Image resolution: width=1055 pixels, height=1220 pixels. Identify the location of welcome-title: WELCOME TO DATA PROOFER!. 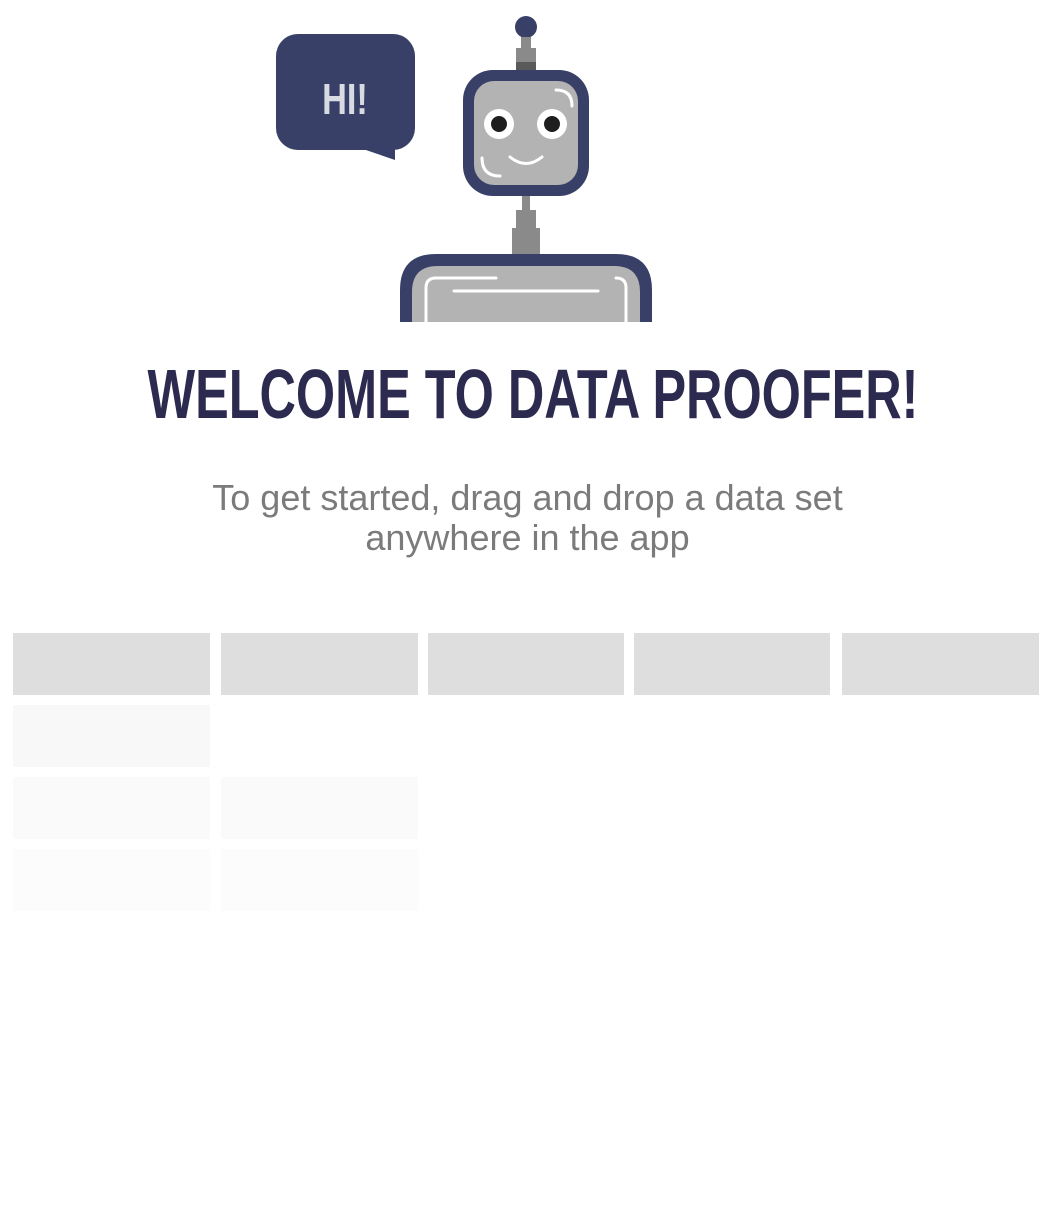
(533, 394).